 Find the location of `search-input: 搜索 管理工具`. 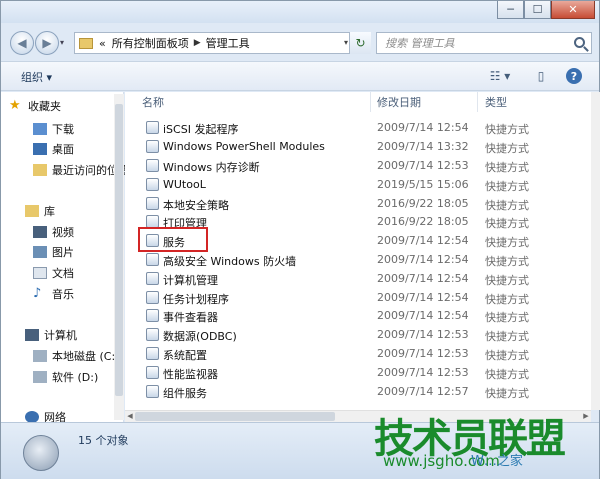

search-input: 搜索 管理工具 is located at coordinates (484, 43).